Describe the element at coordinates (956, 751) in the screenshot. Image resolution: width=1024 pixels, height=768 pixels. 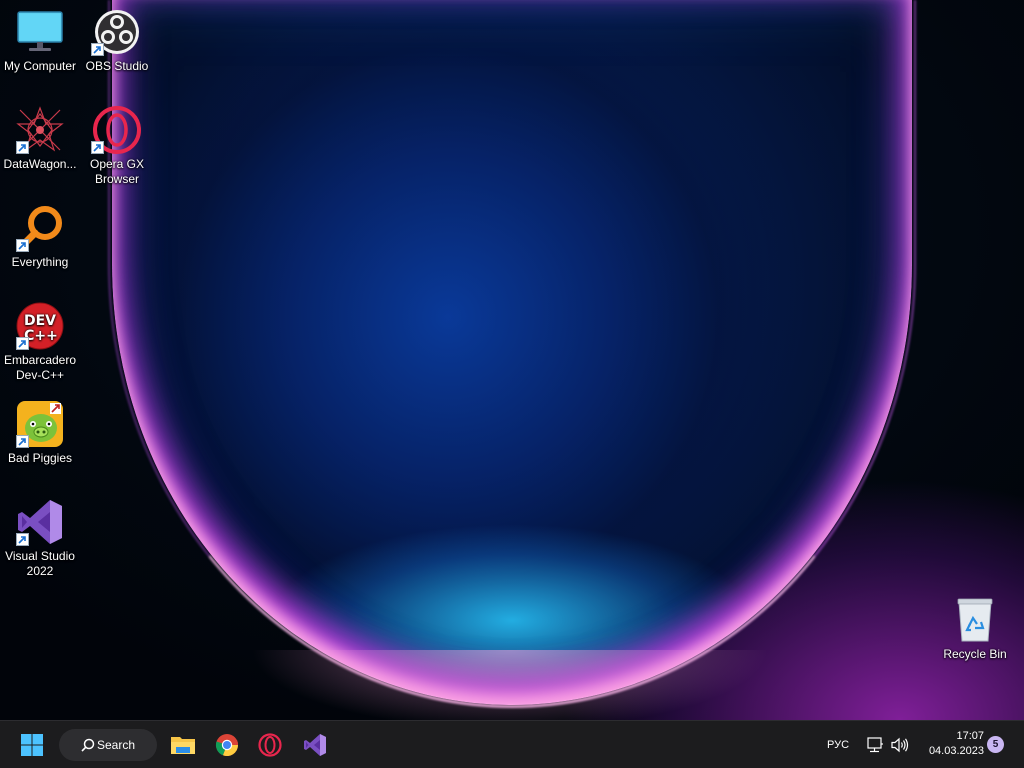
I see `clock-date: 04.03.2023` at that location.